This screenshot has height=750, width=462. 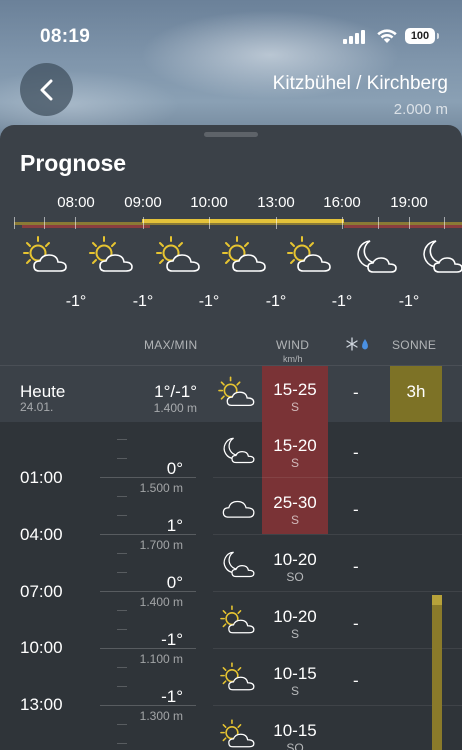 What do you see at coordinates (295, 502) in the screenshot?
I see `wind-speed: 25-30` at bounding box center [295, 502].